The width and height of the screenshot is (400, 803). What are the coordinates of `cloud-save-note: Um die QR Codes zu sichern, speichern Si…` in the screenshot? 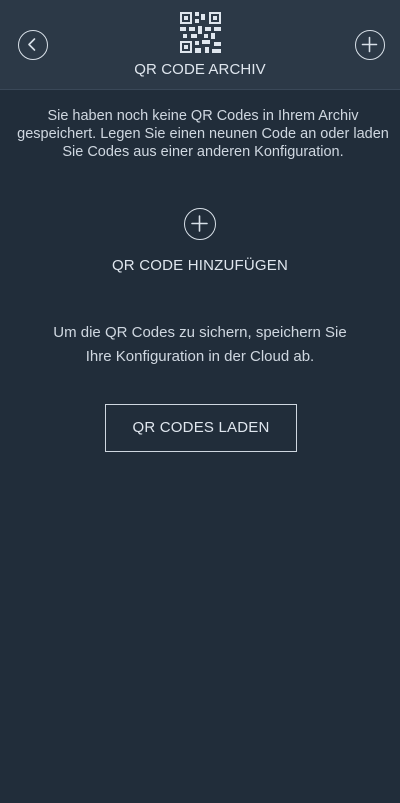 It's located at (200, 345).